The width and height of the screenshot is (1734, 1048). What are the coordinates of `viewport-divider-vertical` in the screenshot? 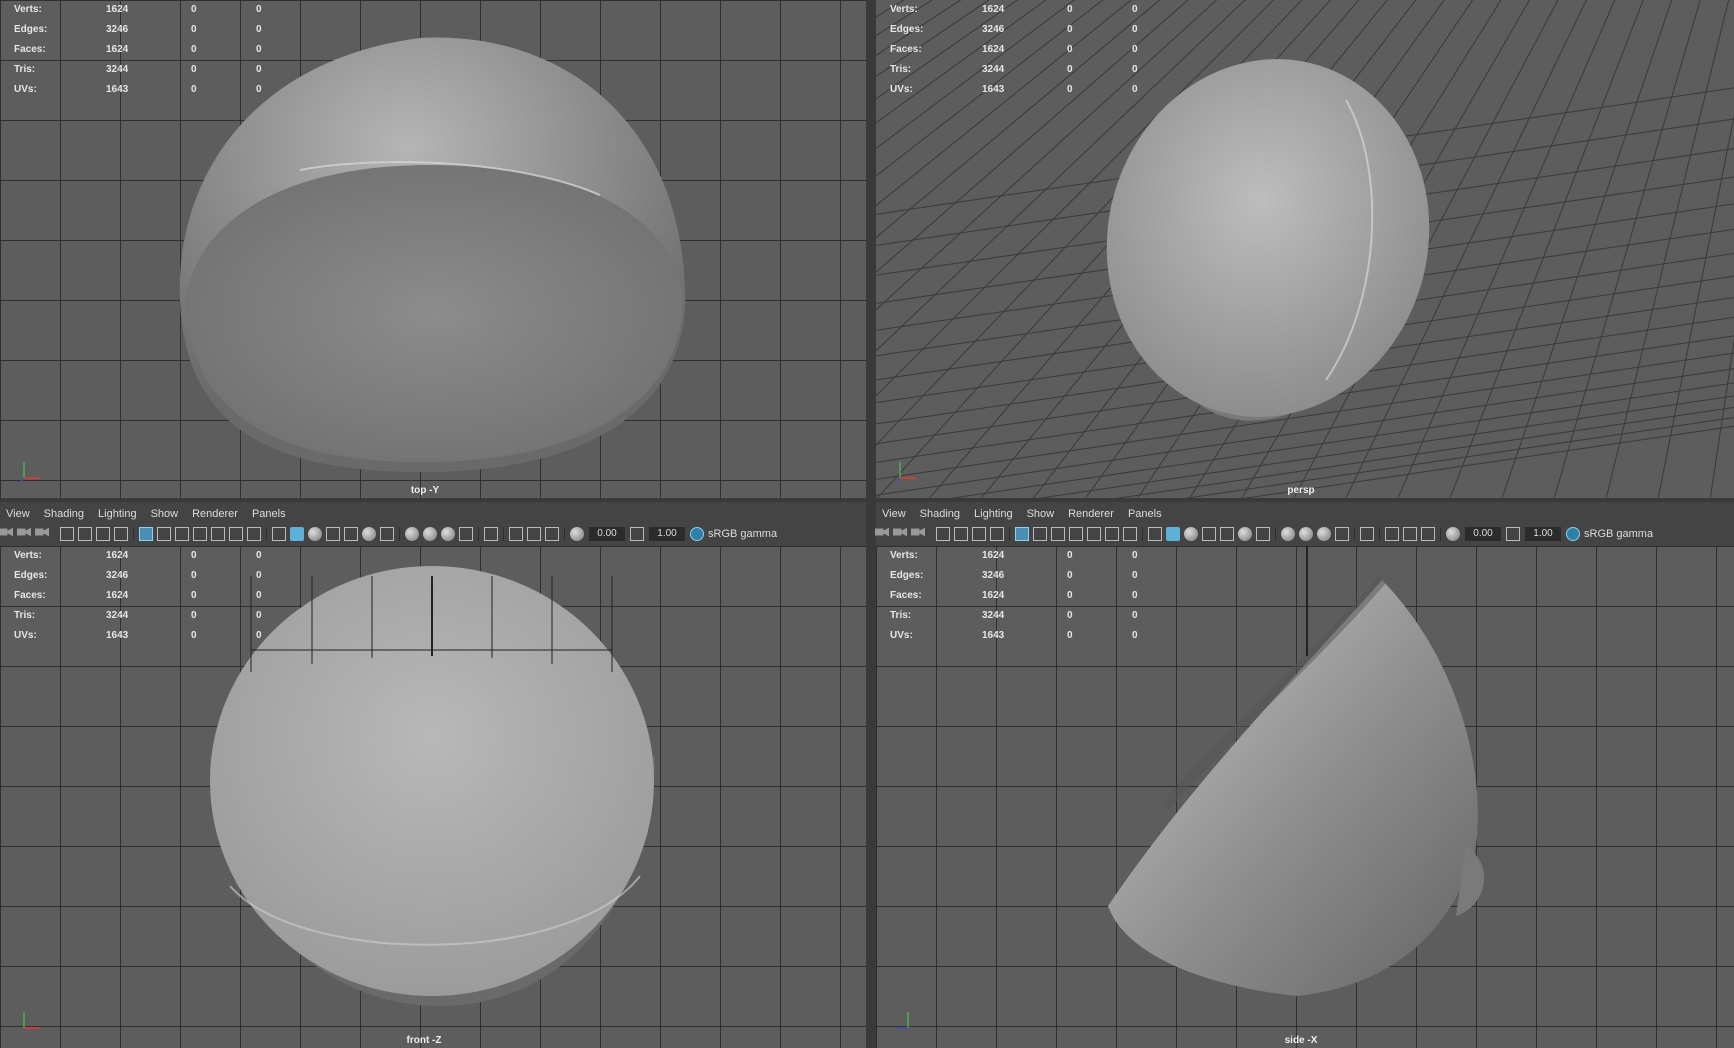 It's located at (871, 524).